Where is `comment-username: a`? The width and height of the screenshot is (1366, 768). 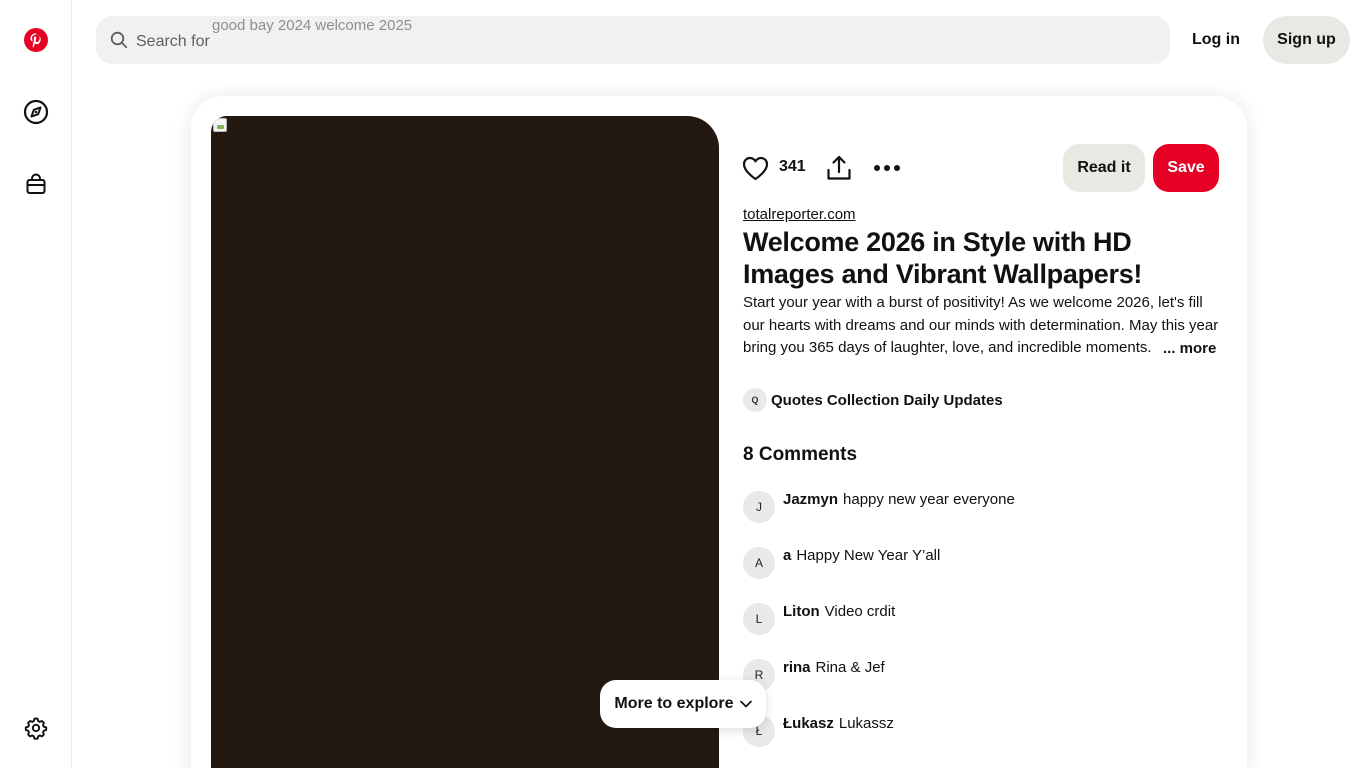
comment-username: a is located at coordinates (787, 555).